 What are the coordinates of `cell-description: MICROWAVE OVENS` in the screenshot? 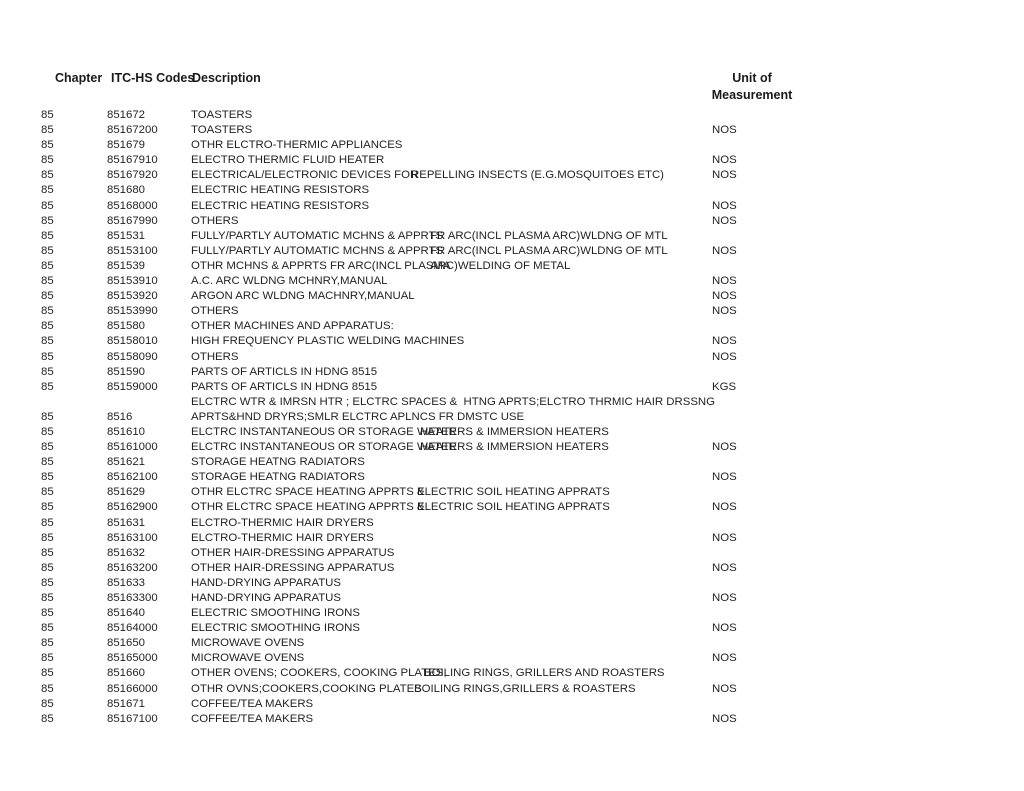 It's located at (248, 643).